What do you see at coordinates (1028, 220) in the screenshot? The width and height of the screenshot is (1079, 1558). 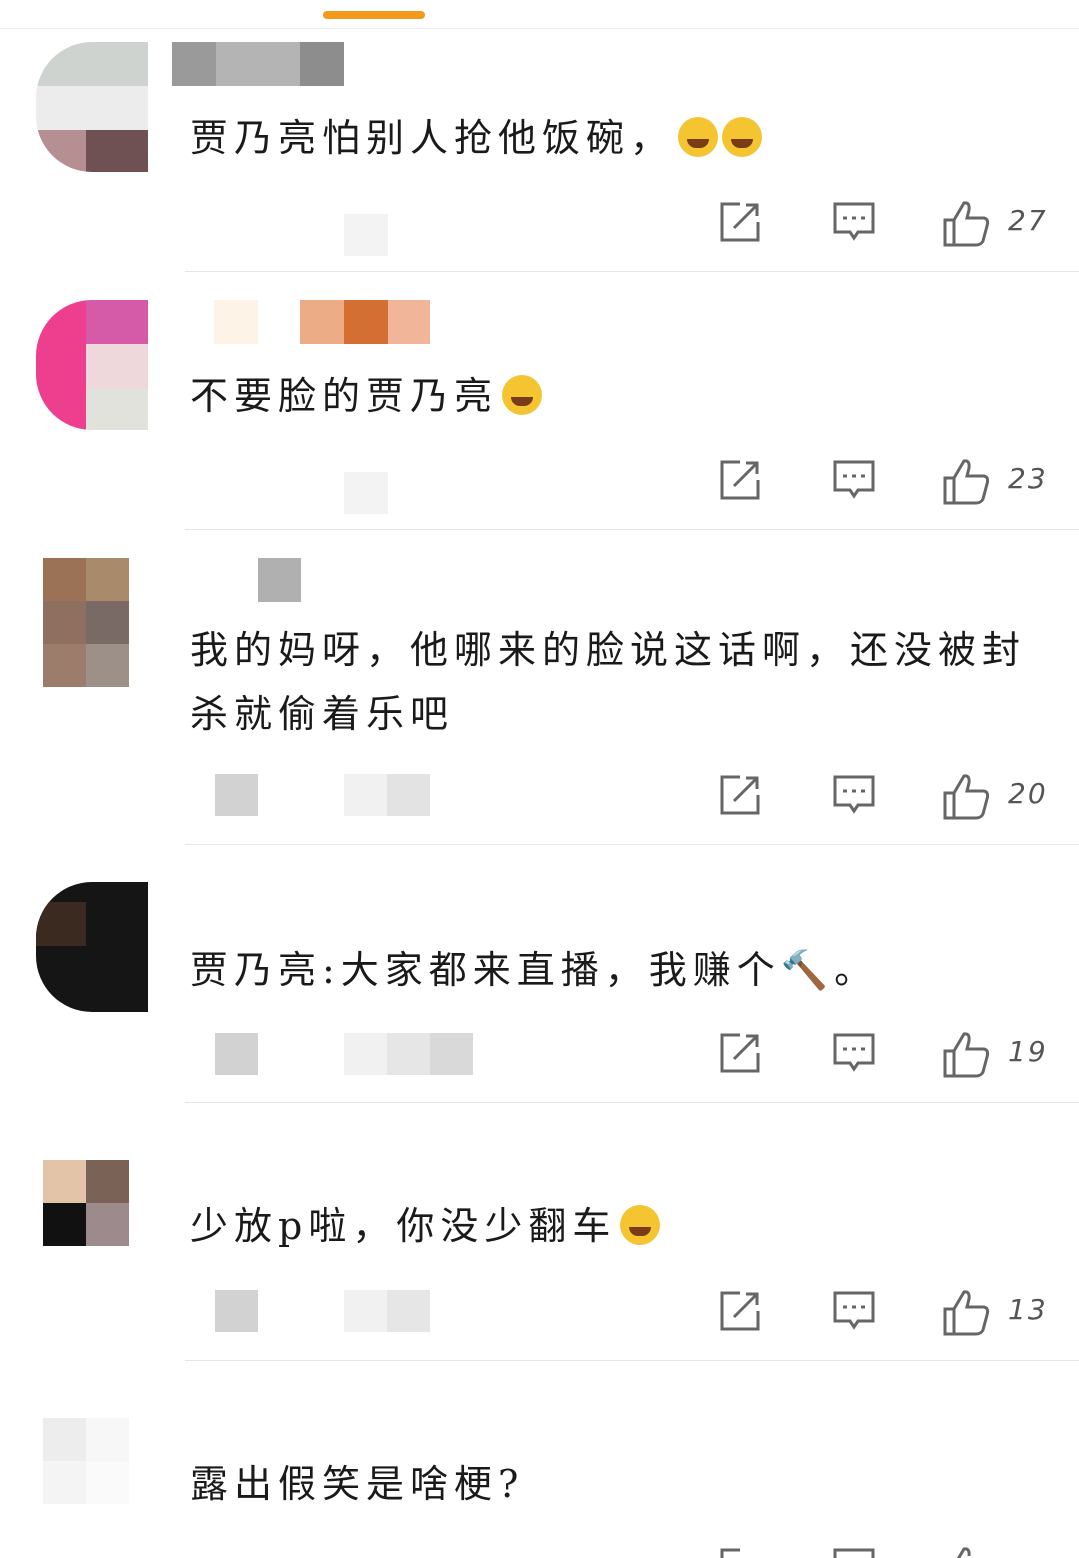 I see `like-count: 27` at bounding box center [1028, 220].